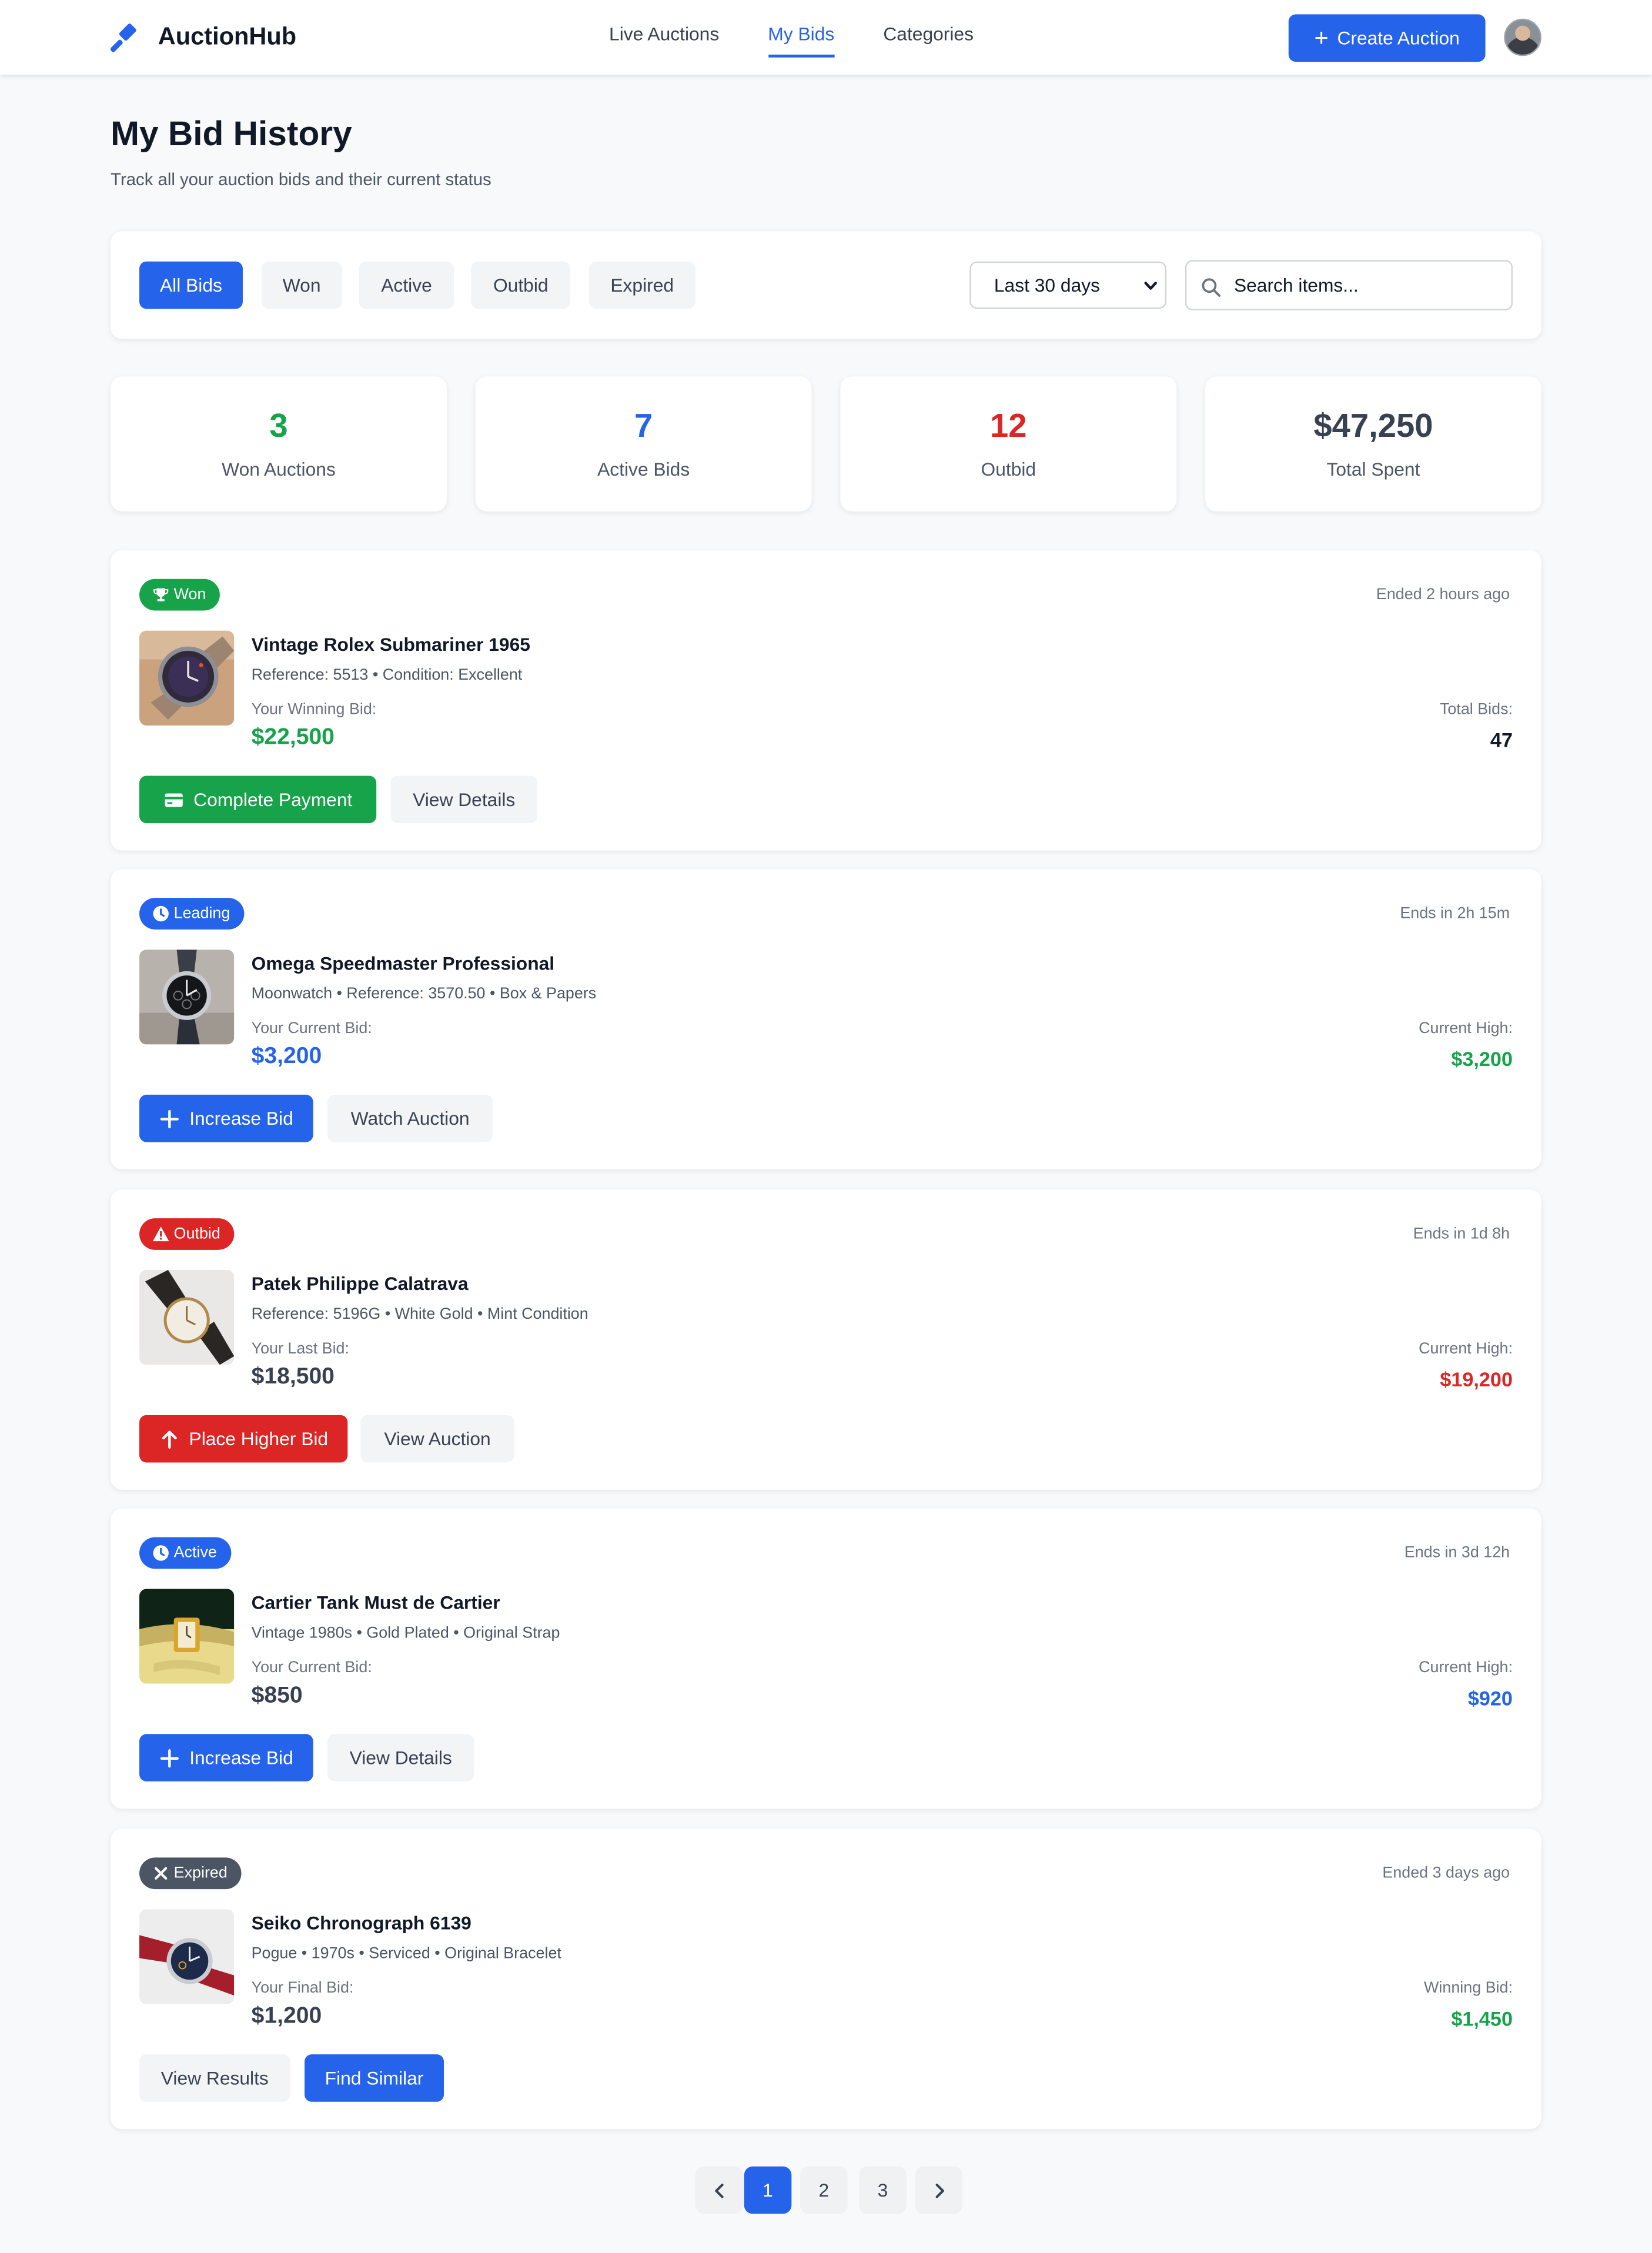 This screenshot has height=2253, width=1652. I want to click on filter-chip-outbid: Outbid, so click(521, 285).